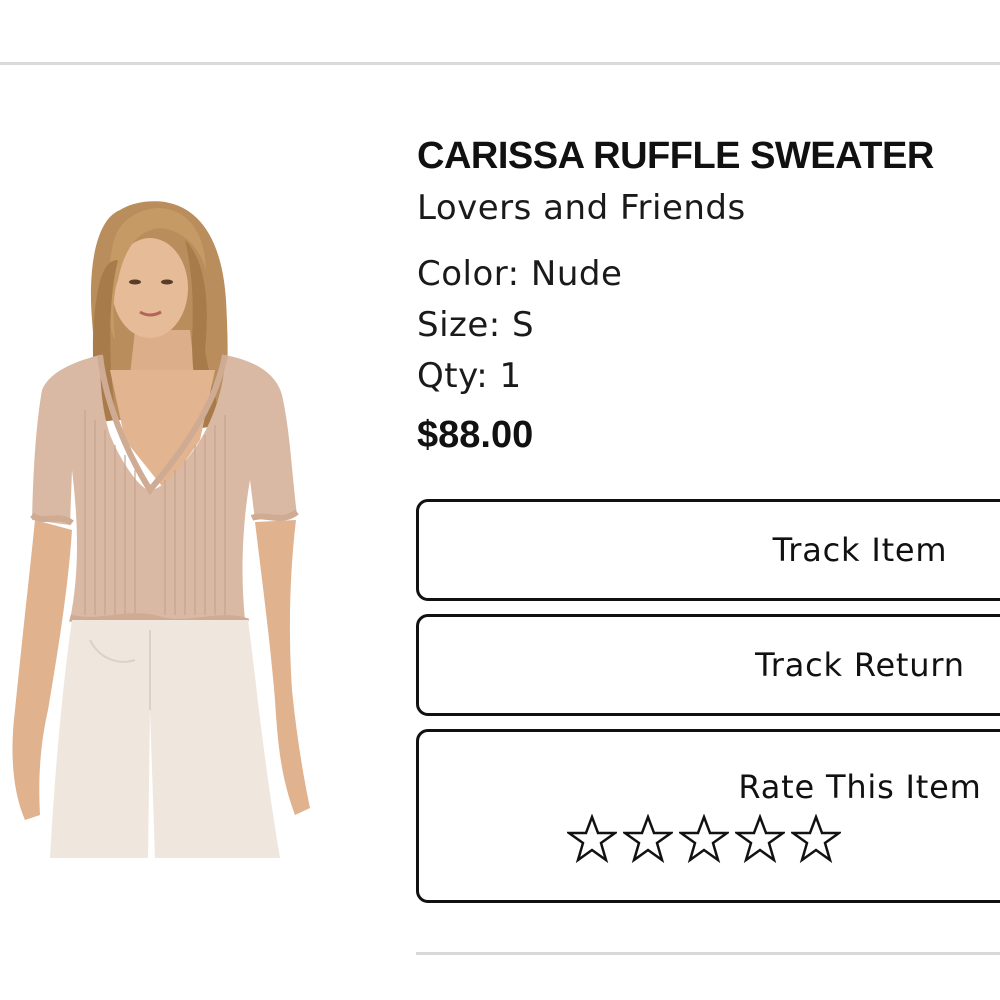  I want to click on rate-item-label: Rate This Item, so click(860, 787).